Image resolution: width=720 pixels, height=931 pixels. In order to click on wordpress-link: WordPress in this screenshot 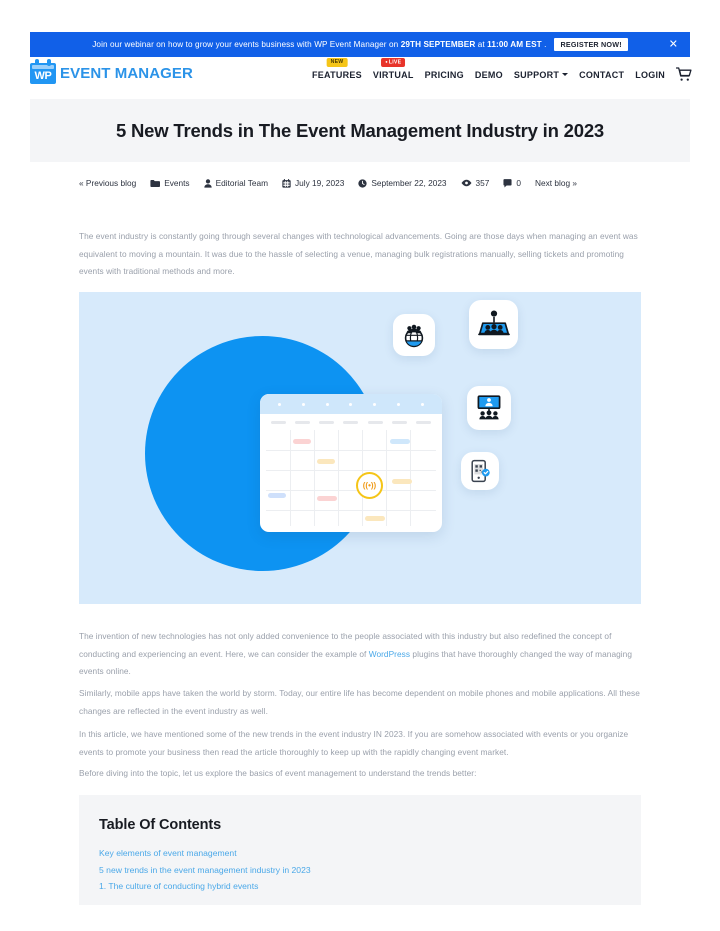, I will do `click(389, 654)`.